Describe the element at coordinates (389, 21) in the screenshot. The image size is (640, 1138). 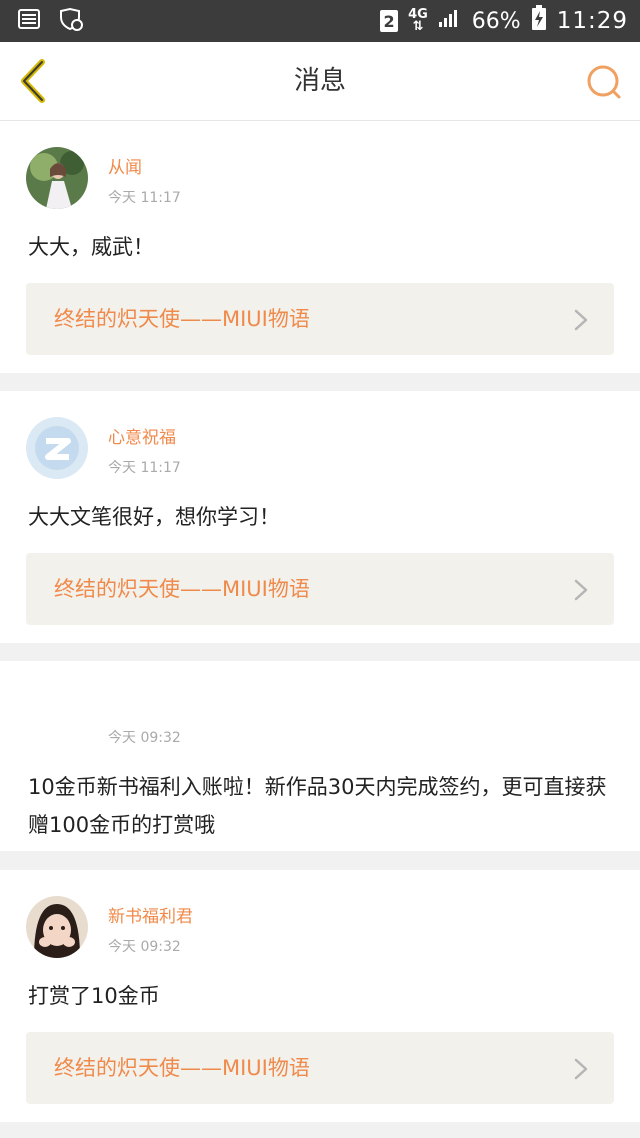
I see `sim-badge: 2` at that location.